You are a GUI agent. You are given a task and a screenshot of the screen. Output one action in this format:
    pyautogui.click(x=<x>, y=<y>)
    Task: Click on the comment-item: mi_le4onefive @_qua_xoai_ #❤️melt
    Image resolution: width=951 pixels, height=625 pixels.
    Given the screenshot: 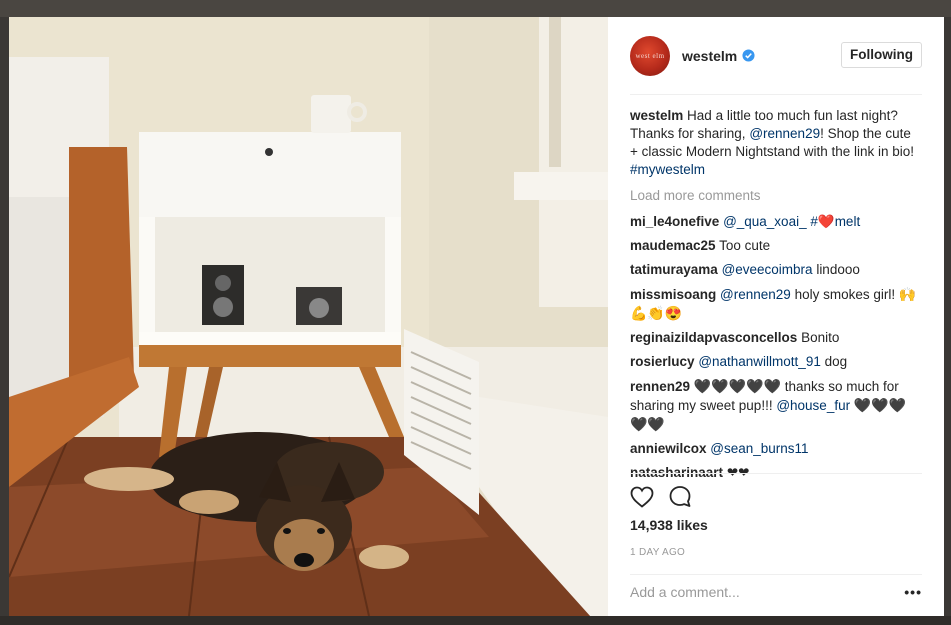 What is the action you would take?
    pyautogui.click(x=776, y=222)
    